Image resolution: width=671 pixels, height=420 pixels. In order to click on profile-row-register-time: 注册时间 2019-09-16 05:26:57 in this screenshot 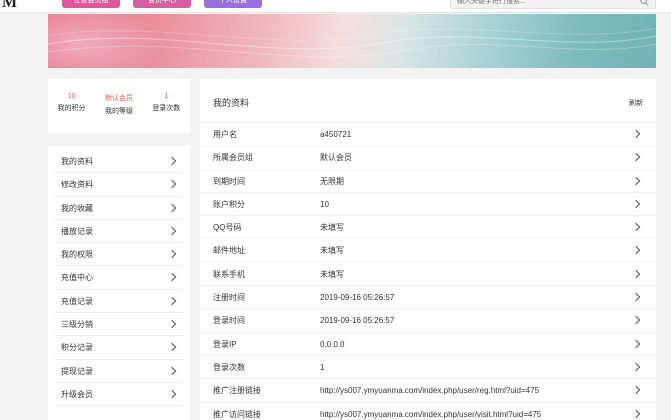, I will do `click(428, 298)`.